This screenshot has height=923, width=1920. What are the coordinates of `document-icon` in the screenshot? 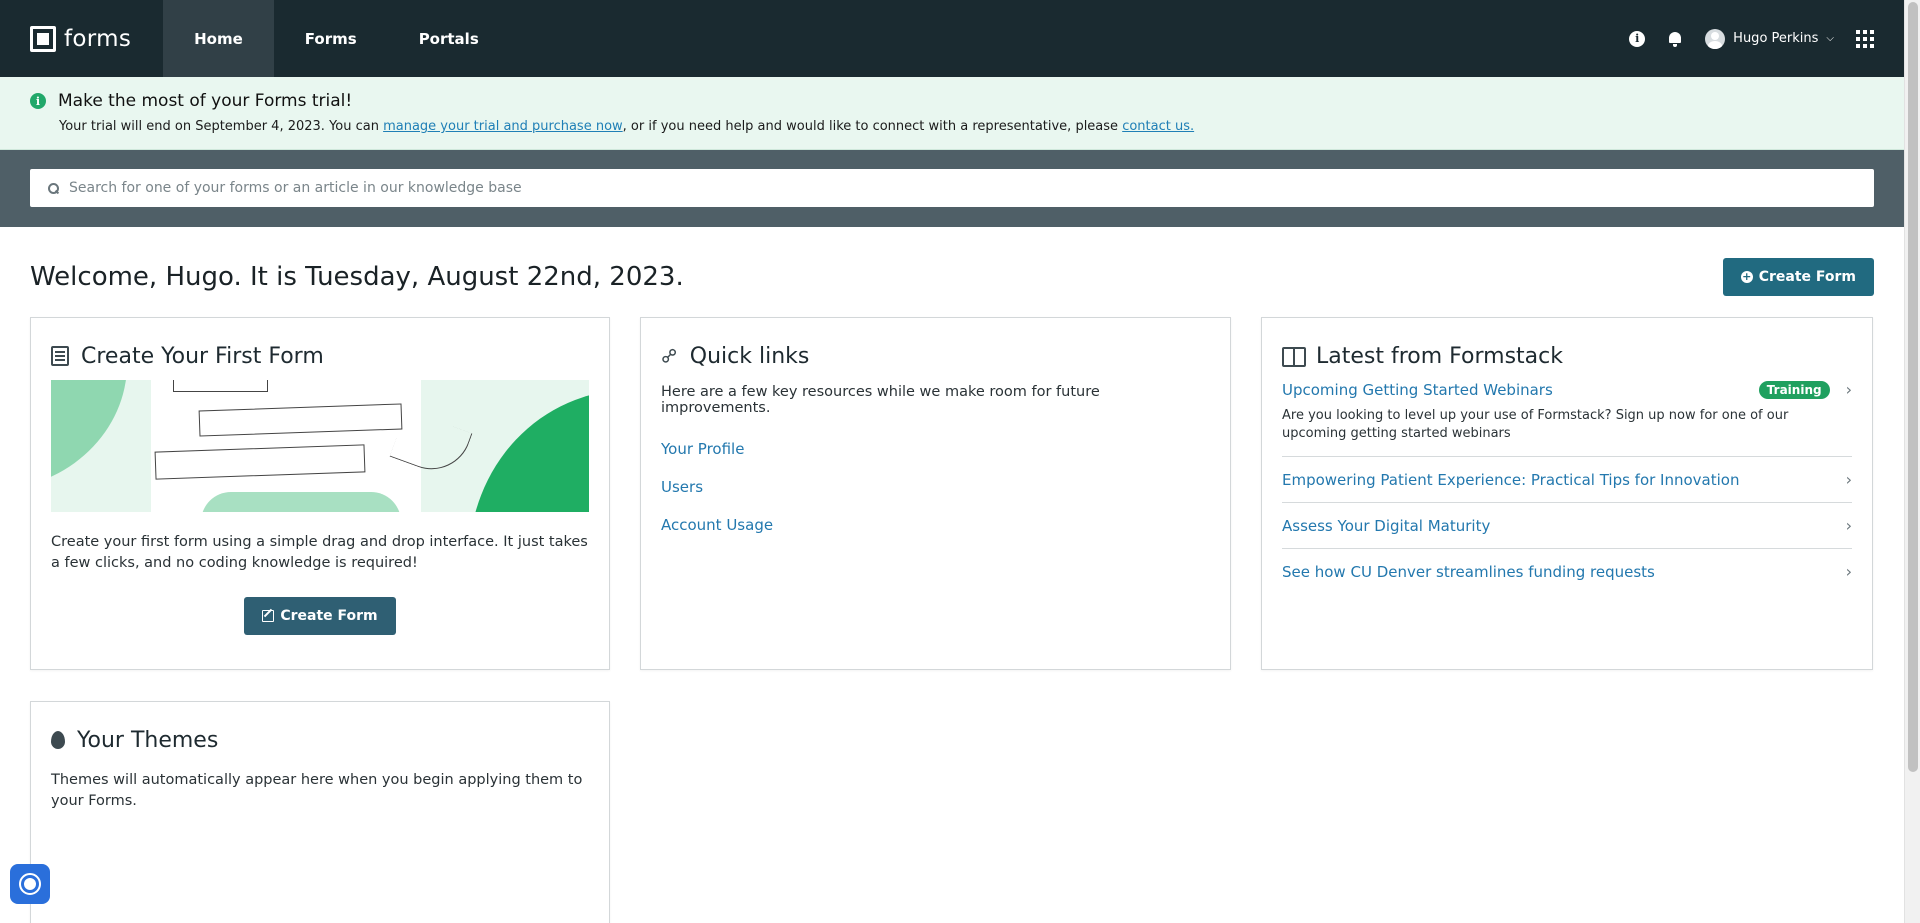 It's located at (60, 356).